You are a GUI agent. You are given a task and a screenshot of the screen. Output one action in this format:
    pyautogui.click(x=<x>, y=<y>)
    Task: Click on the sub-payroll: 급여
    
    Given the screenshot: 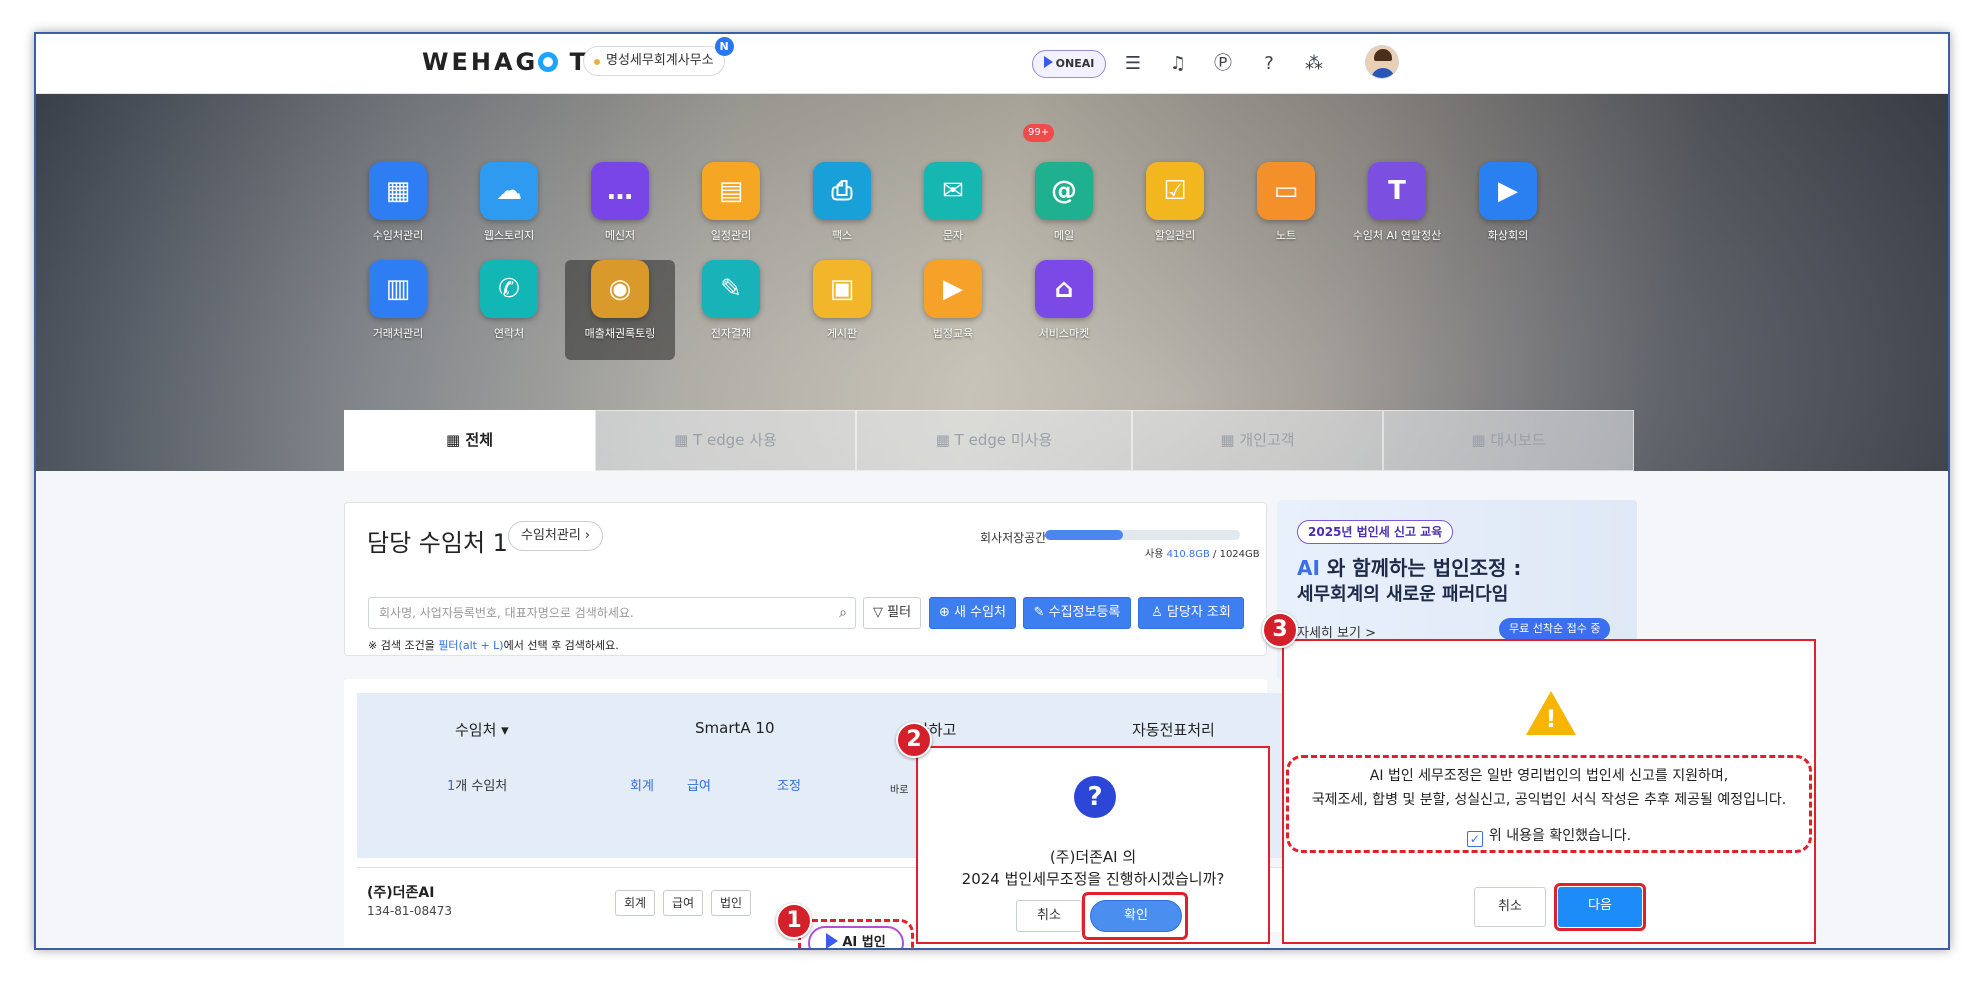 What is the action you would take?
    pyautogui.click(x=699, y=786)
    